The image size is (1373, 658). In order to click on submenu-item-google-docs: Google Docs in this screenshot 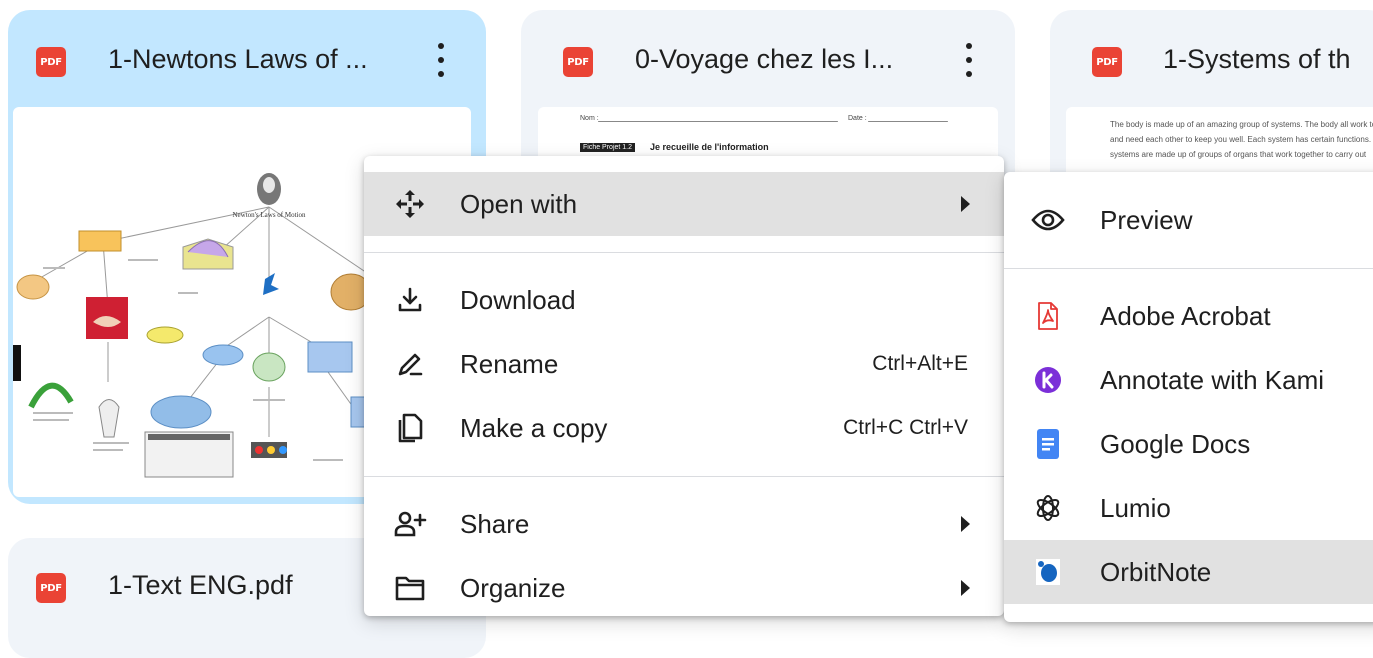, I will do `click(1188, 444)`.